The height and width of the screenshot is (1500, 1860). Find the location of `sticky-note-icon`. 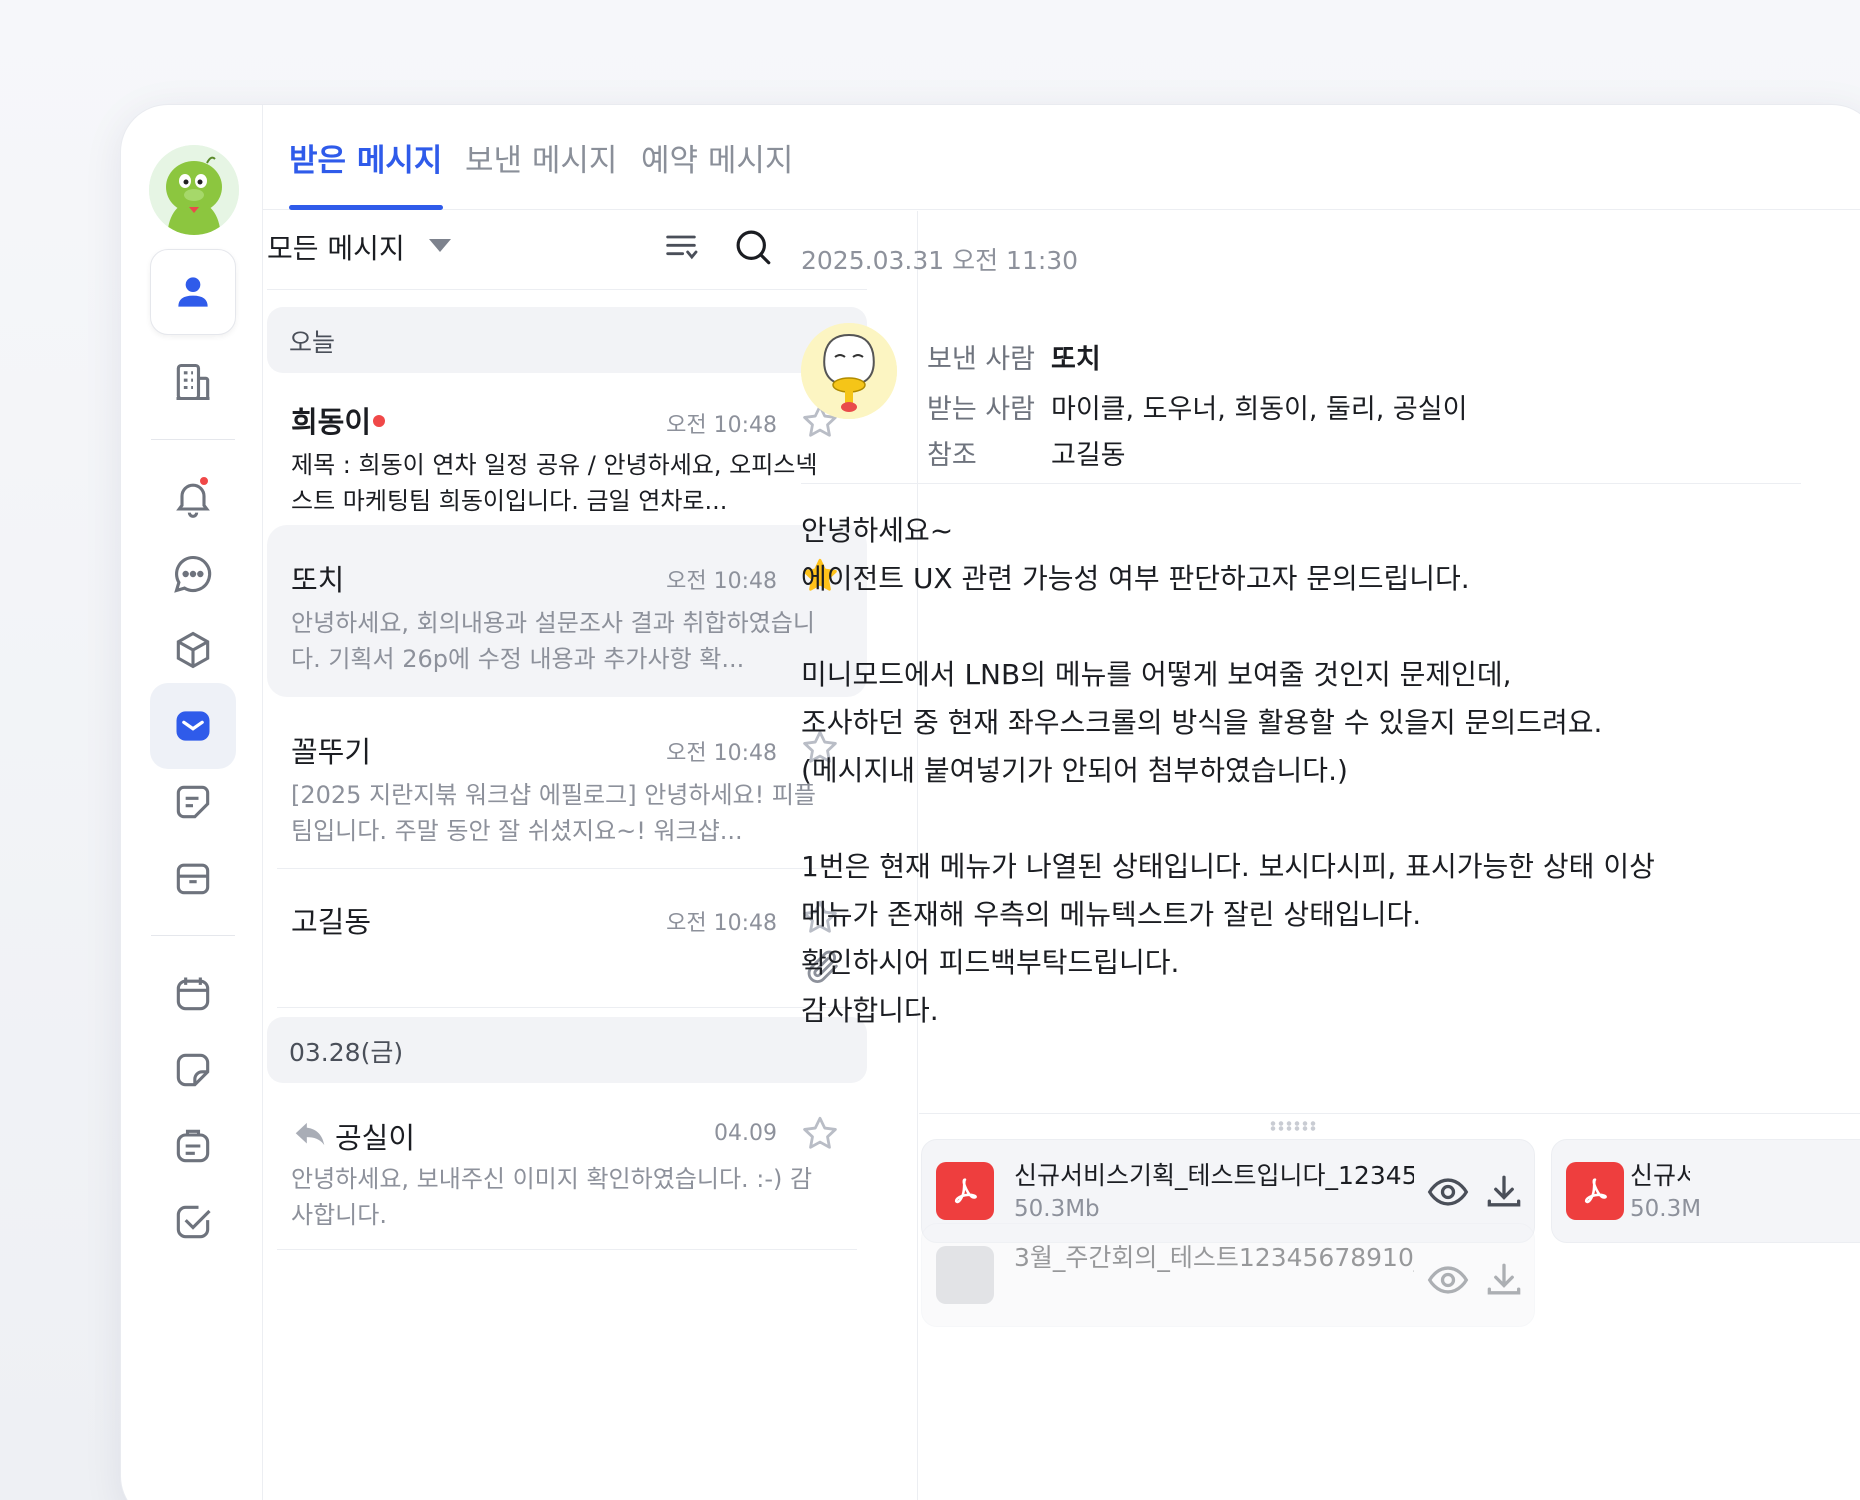

sticky-note-icon is located at coordinates (193, 1070).